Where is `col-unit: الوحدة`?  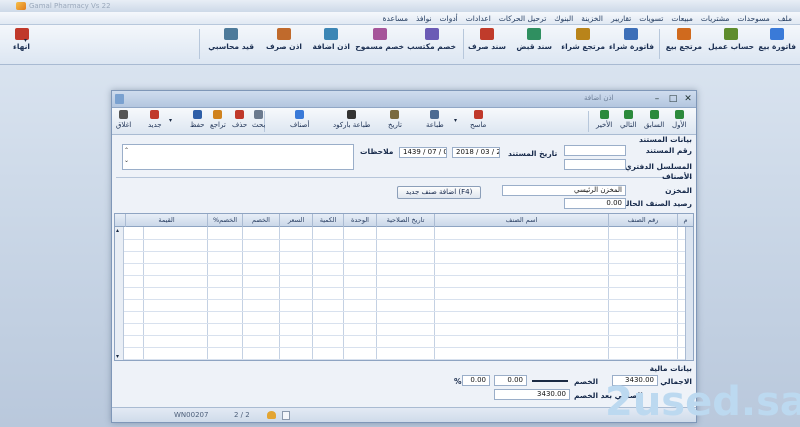 col-unit: الوحدة is located at coordinates (359, 220).